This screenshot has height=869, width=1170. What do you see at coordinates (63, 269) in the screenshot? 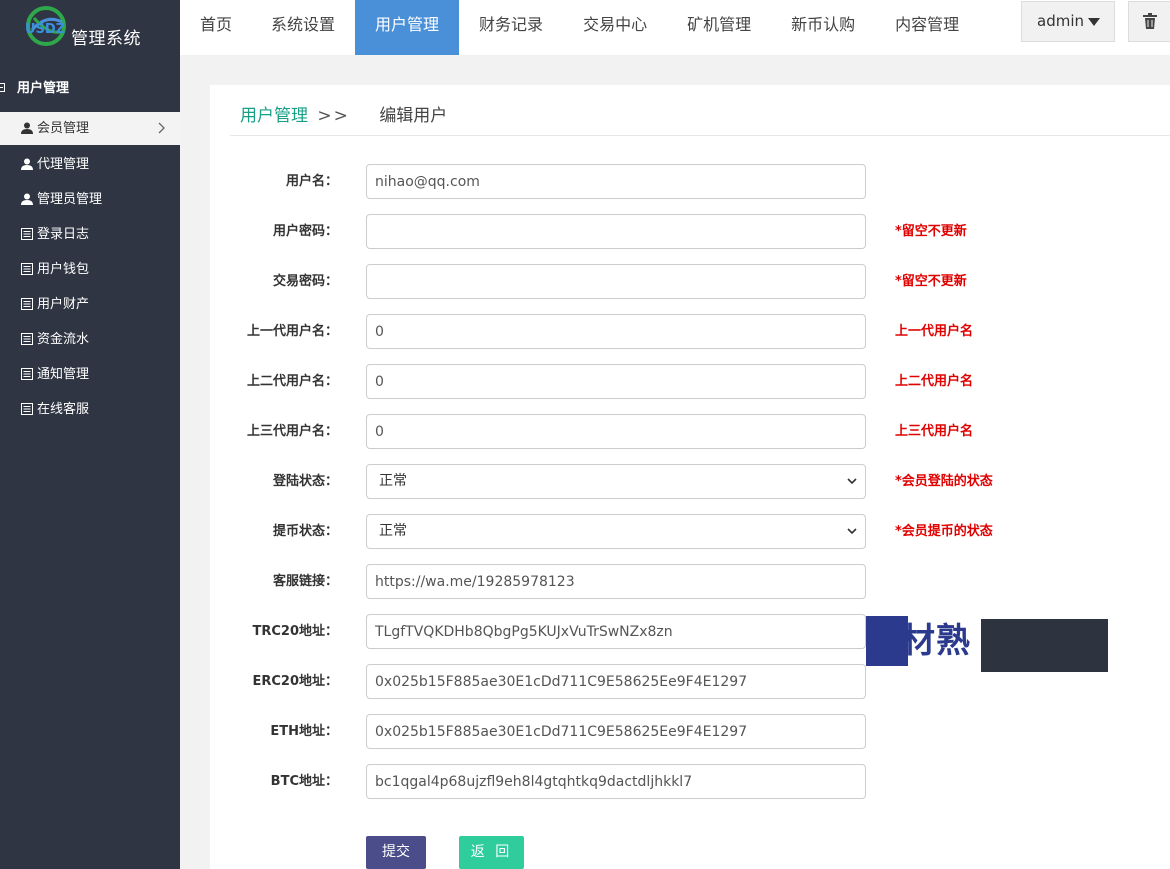
I see `sidebar-item-label: 用户钱包` at bounding box center [63, 269].